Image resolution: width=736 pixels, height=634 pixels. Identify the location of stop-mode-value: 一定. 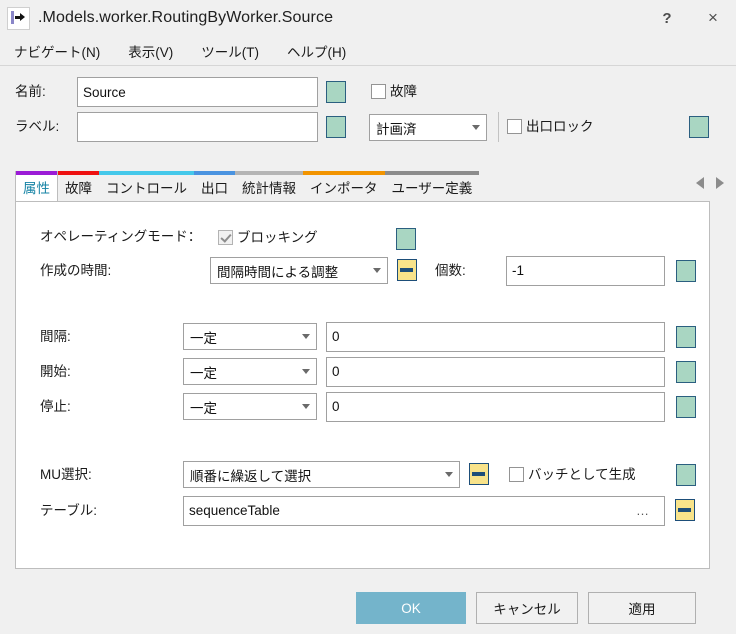
(203, 408).